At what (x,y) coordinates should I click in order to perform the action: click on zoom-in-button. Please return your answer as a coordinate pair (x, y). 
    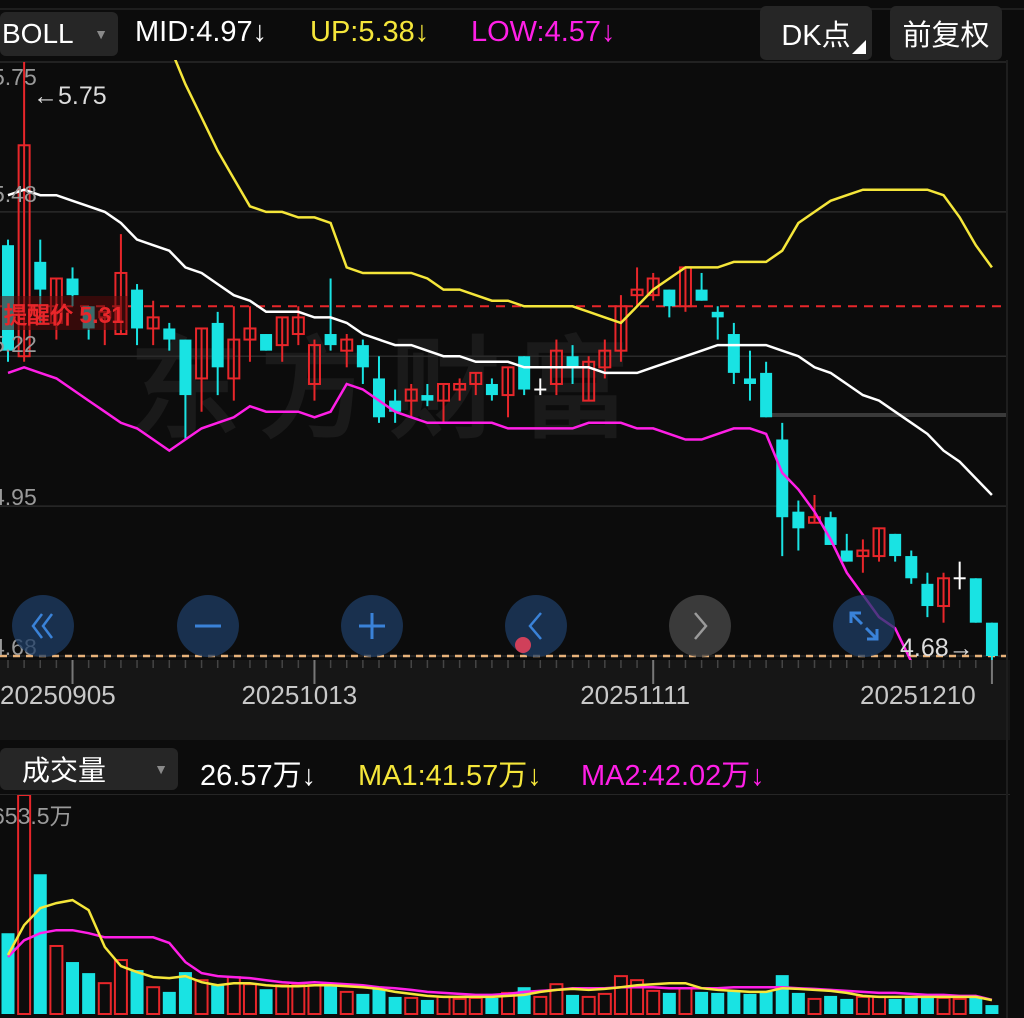
    Looking at the image, I should click on (372, 626).